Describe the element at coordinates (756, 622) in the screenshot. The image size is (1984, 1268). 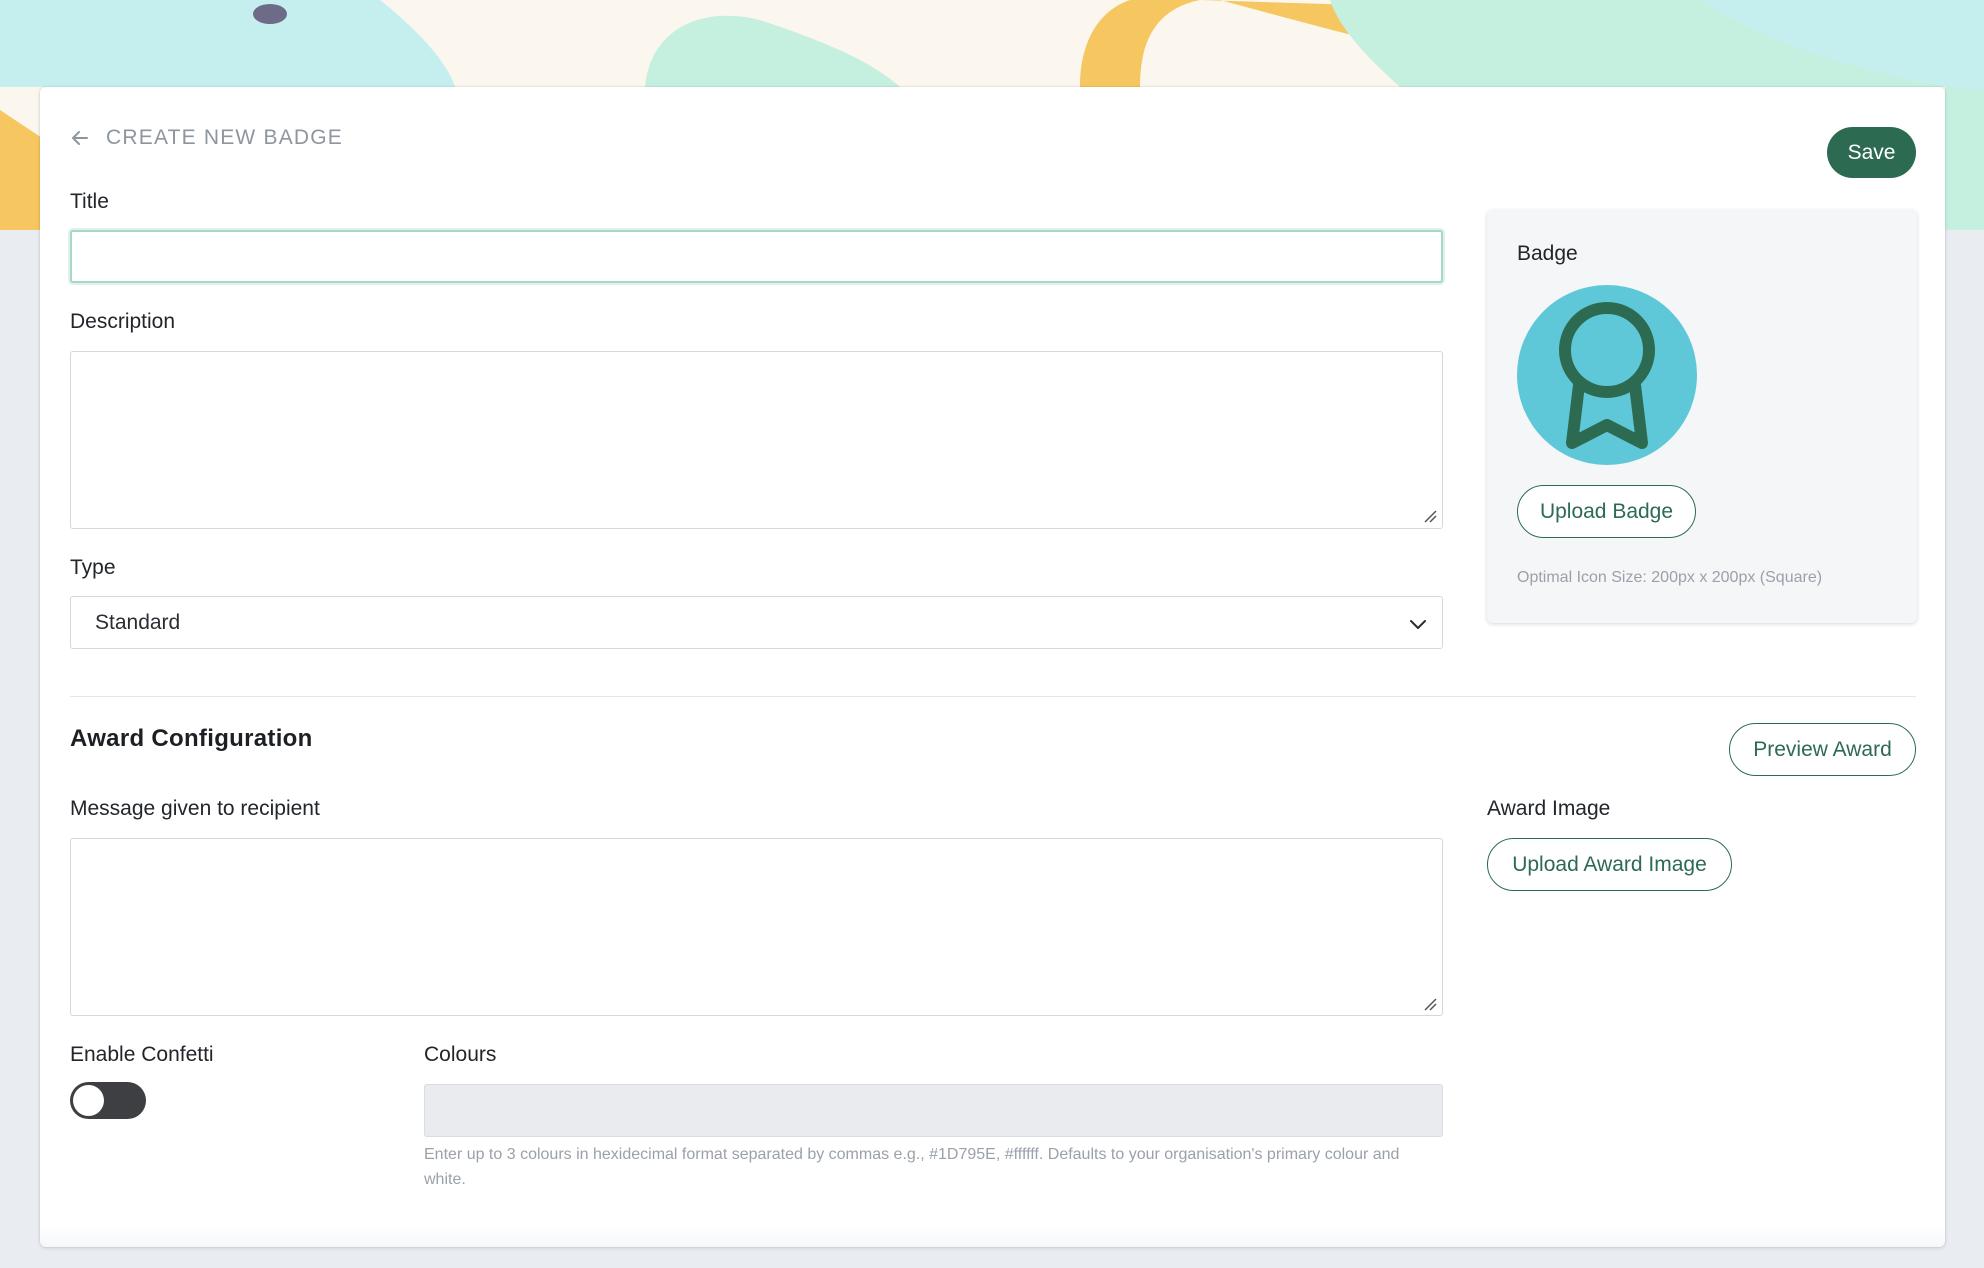
I see `type-select: Standard` at that location.